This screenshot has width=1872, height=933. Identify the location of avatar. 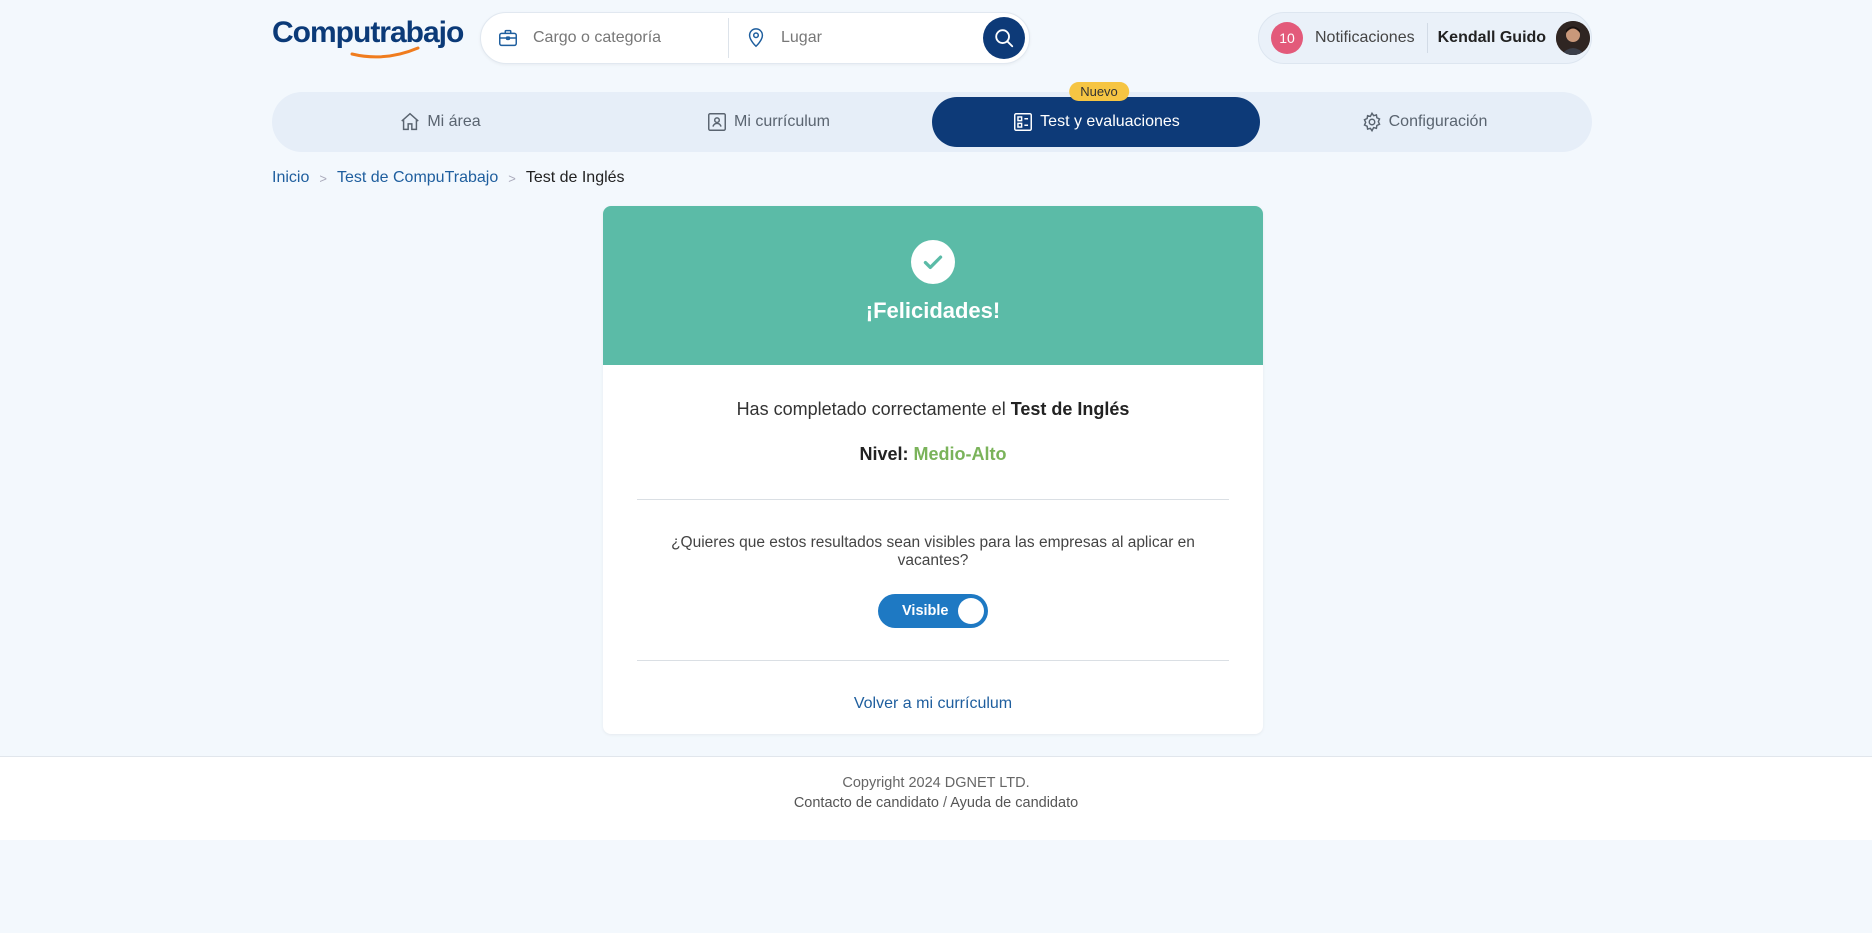
(1573, 38).